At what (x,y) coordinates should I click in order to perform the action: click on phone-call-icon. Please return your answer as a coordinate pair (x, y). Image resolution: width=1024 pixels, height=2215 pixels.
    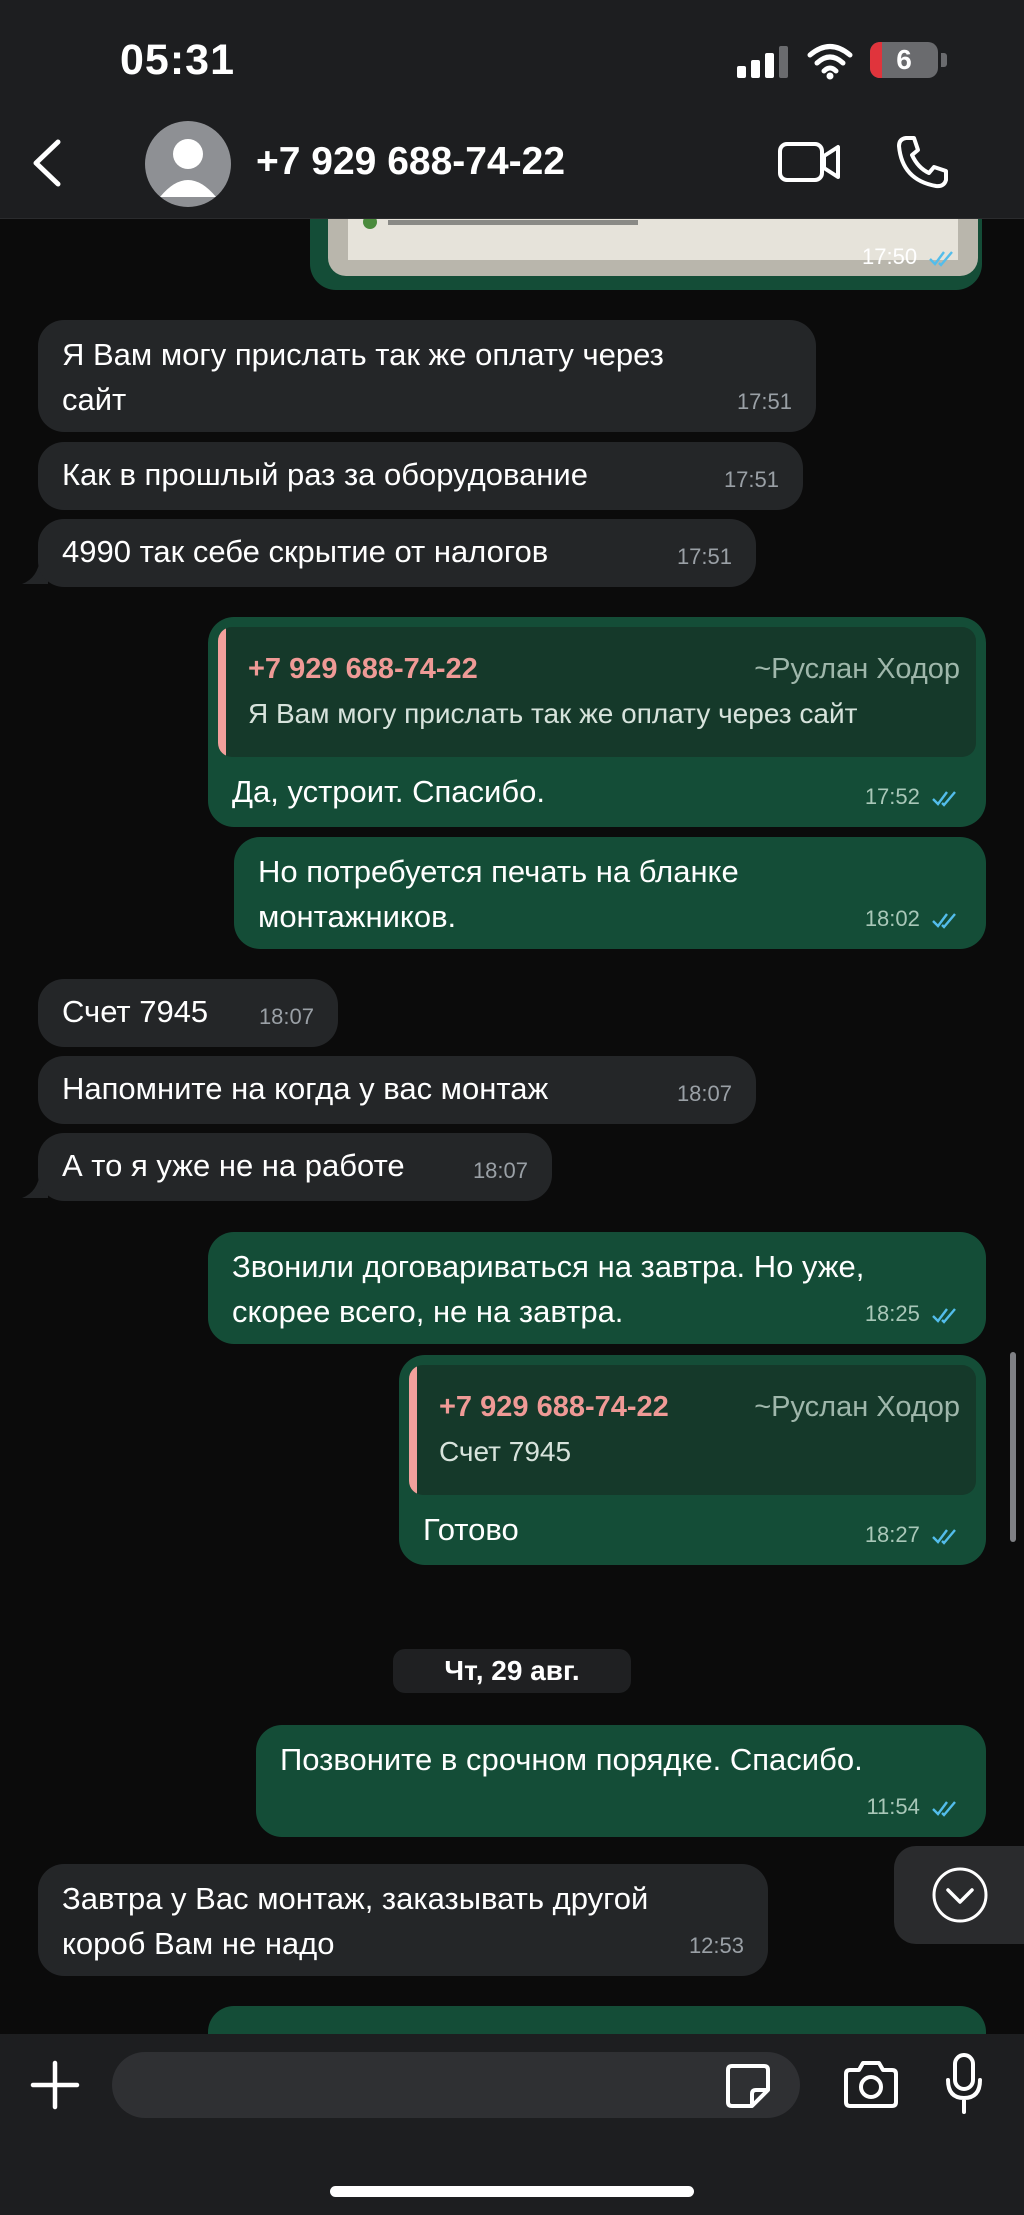
    Looking at the image, I should click on (922, 162).